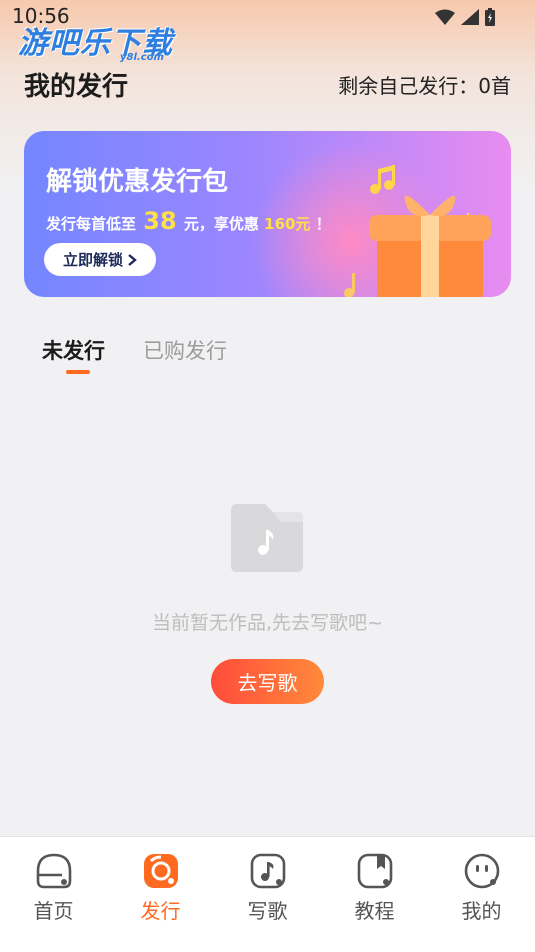  What do you see at coordinates (91, 224) in the screenshot?
I see `banner-desc-prefix: 发行每首低至` at bounding box center [91, 224].